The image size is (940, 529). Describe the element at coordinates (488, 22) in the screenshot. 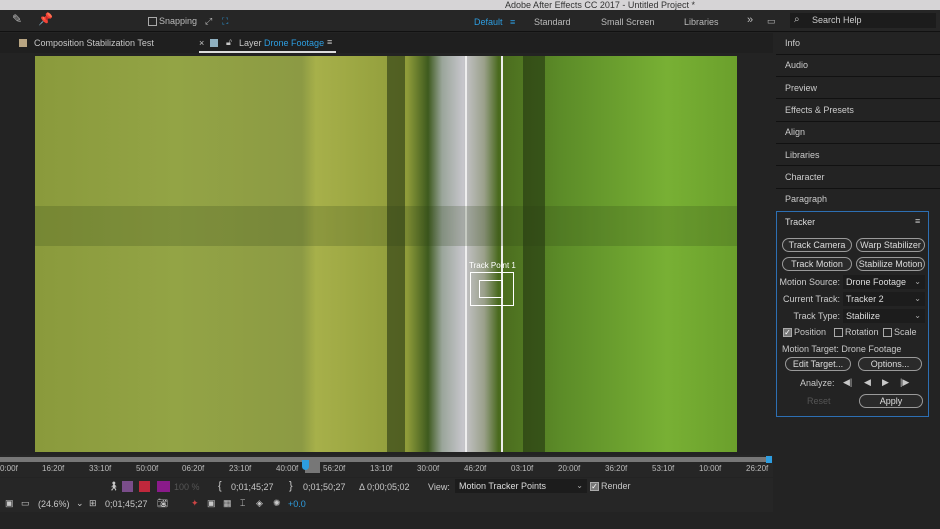

I see `workspace-default: Default` at that location.